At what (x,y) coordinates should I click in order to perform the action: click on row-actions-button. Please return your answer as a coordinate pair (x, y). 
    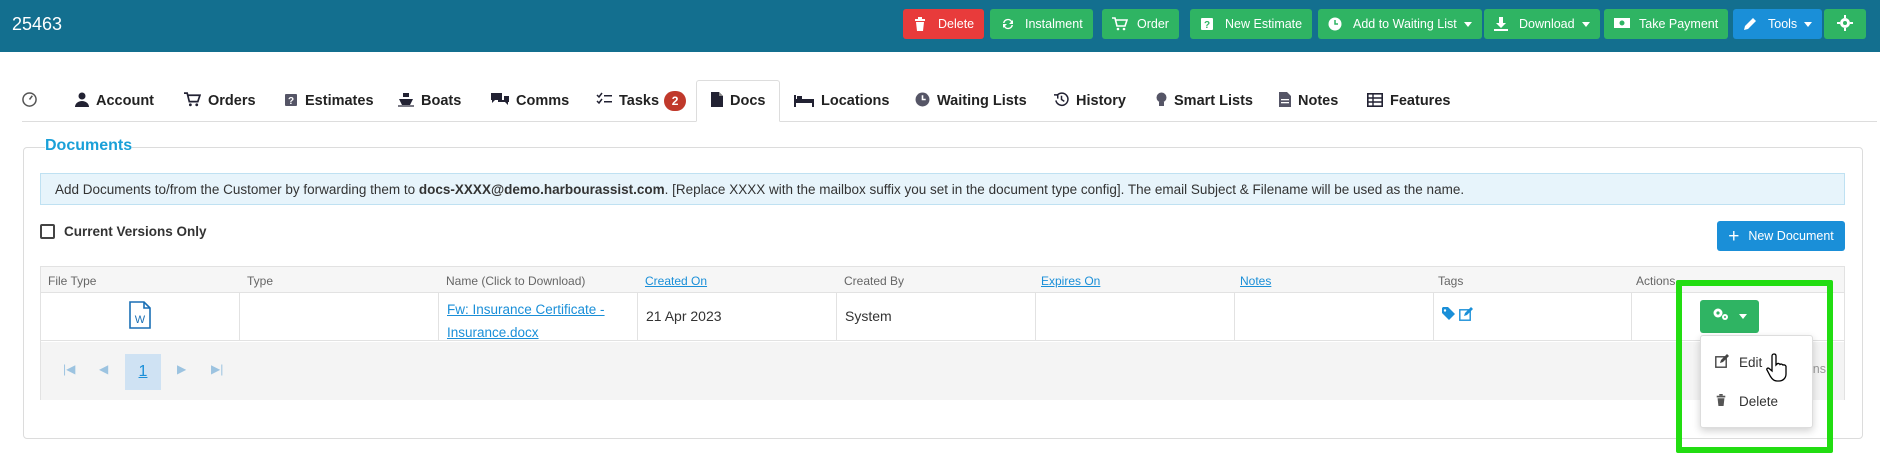
    Looking at the image, I should click on (1729, 316).